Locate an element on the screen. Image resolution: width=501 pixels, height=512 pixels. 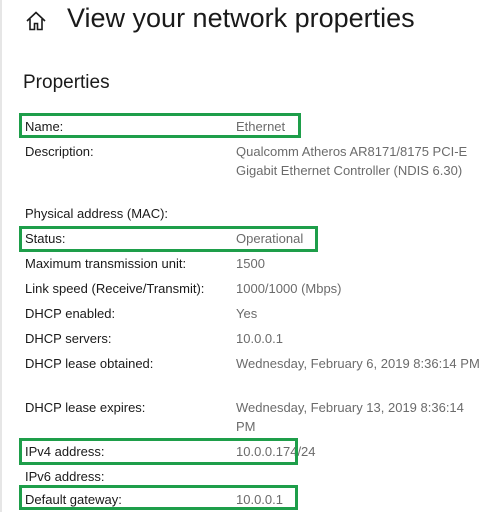
property-label: DHCP enabled: is located at coordinates (70, 313).